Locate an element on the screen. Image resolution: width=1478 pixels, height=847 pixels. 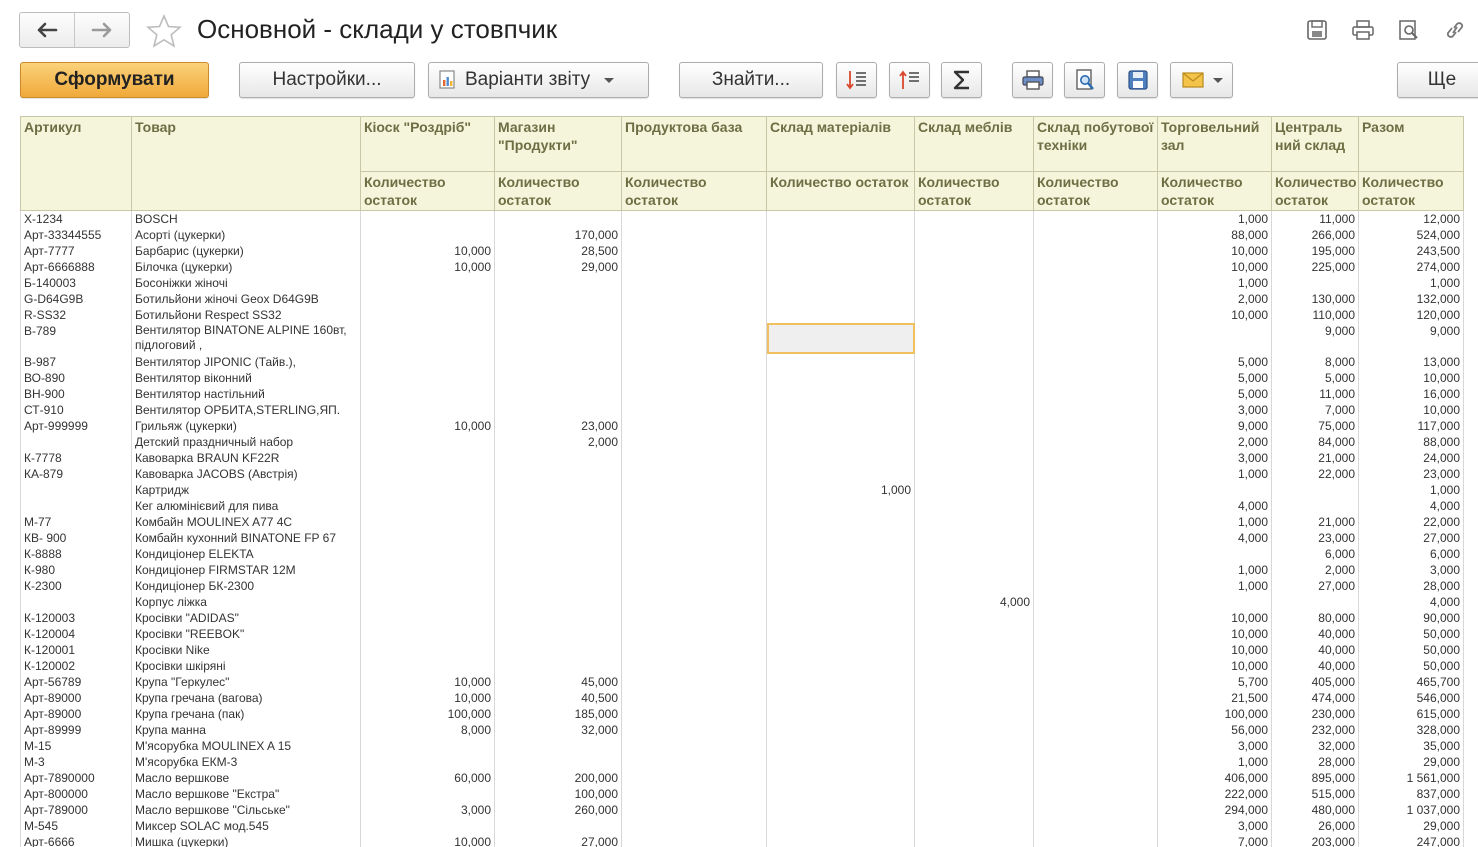
article-cell: Арт-56789 is located at coordinates (76, 682).